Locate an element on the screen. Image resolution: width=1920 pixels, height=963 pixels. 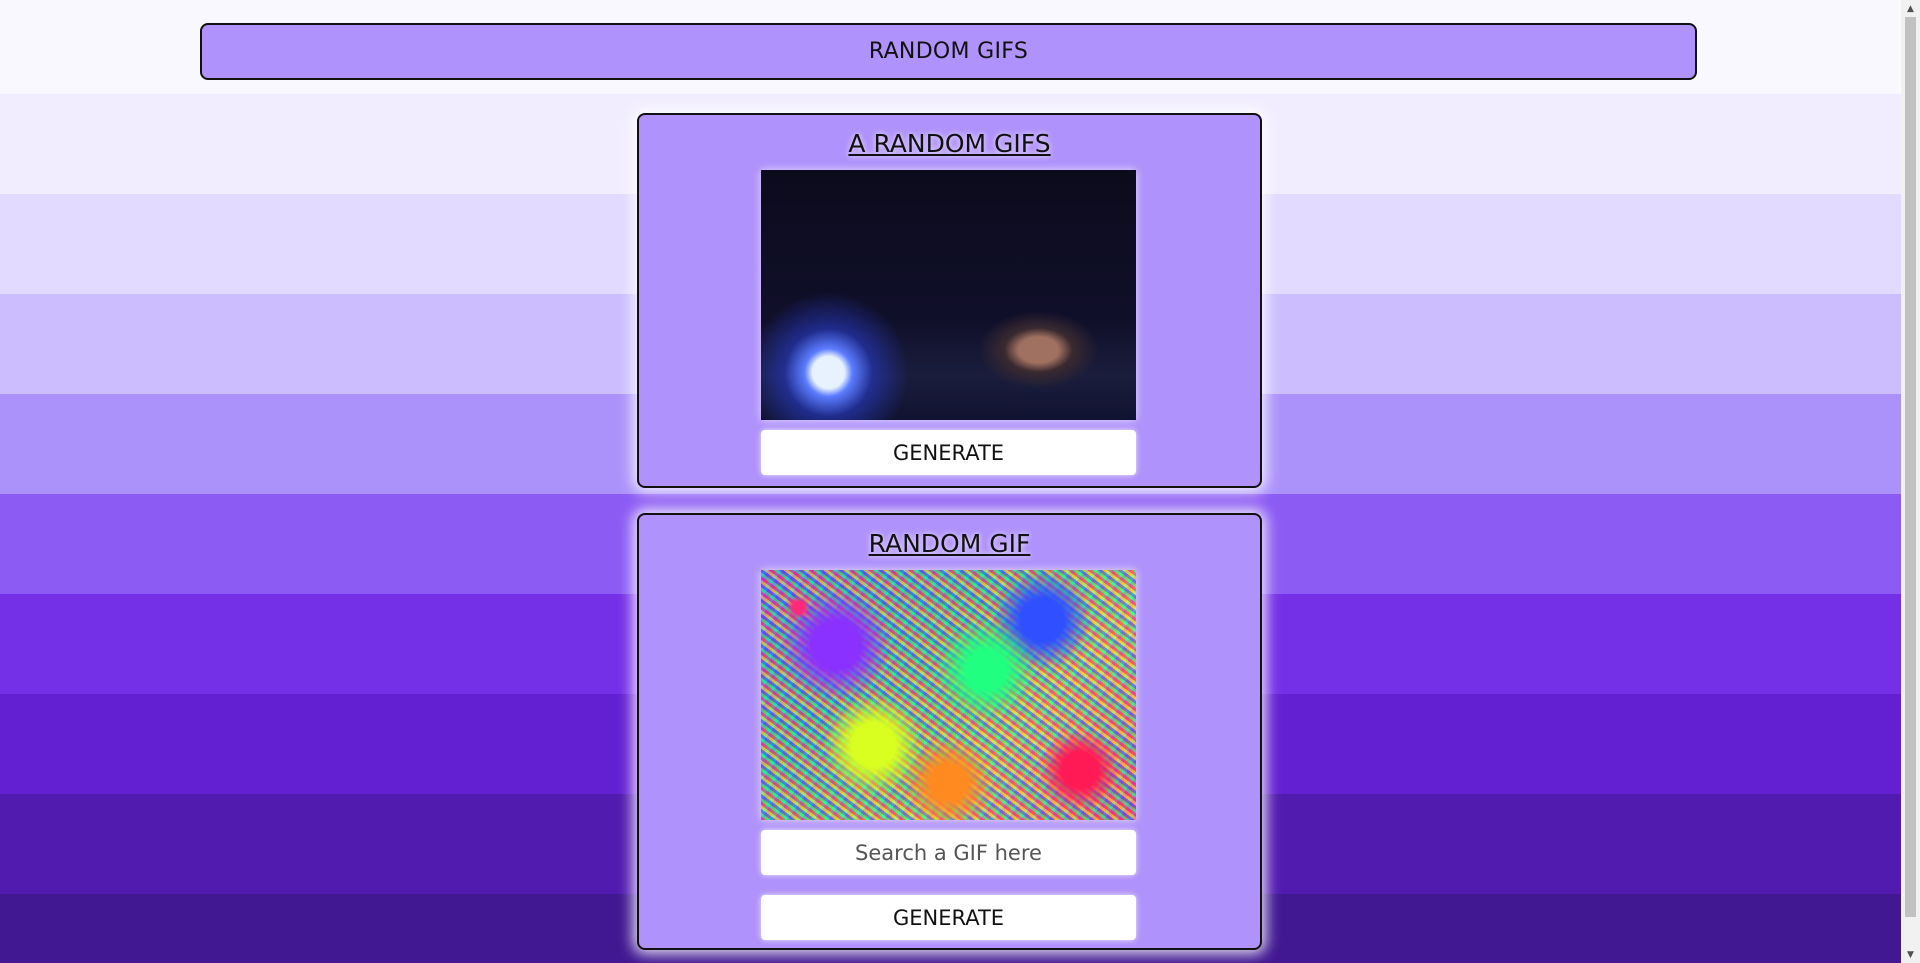
page-header: RANDOM GIFS is located at coordinates (948, 51).